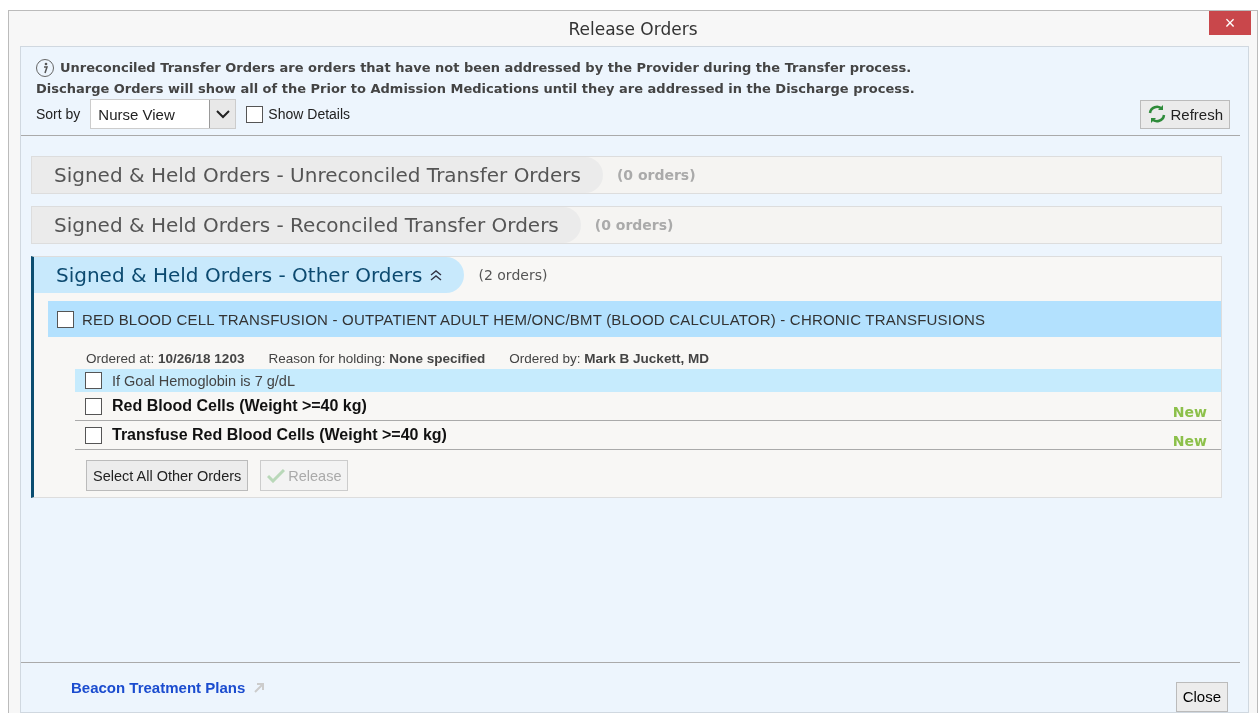 The image size is (1259, 713). What do you see at coordinates (167, 475) in the screenshot?
I see `action-button: Select All Other Orders` at bounding box center [167, 475].